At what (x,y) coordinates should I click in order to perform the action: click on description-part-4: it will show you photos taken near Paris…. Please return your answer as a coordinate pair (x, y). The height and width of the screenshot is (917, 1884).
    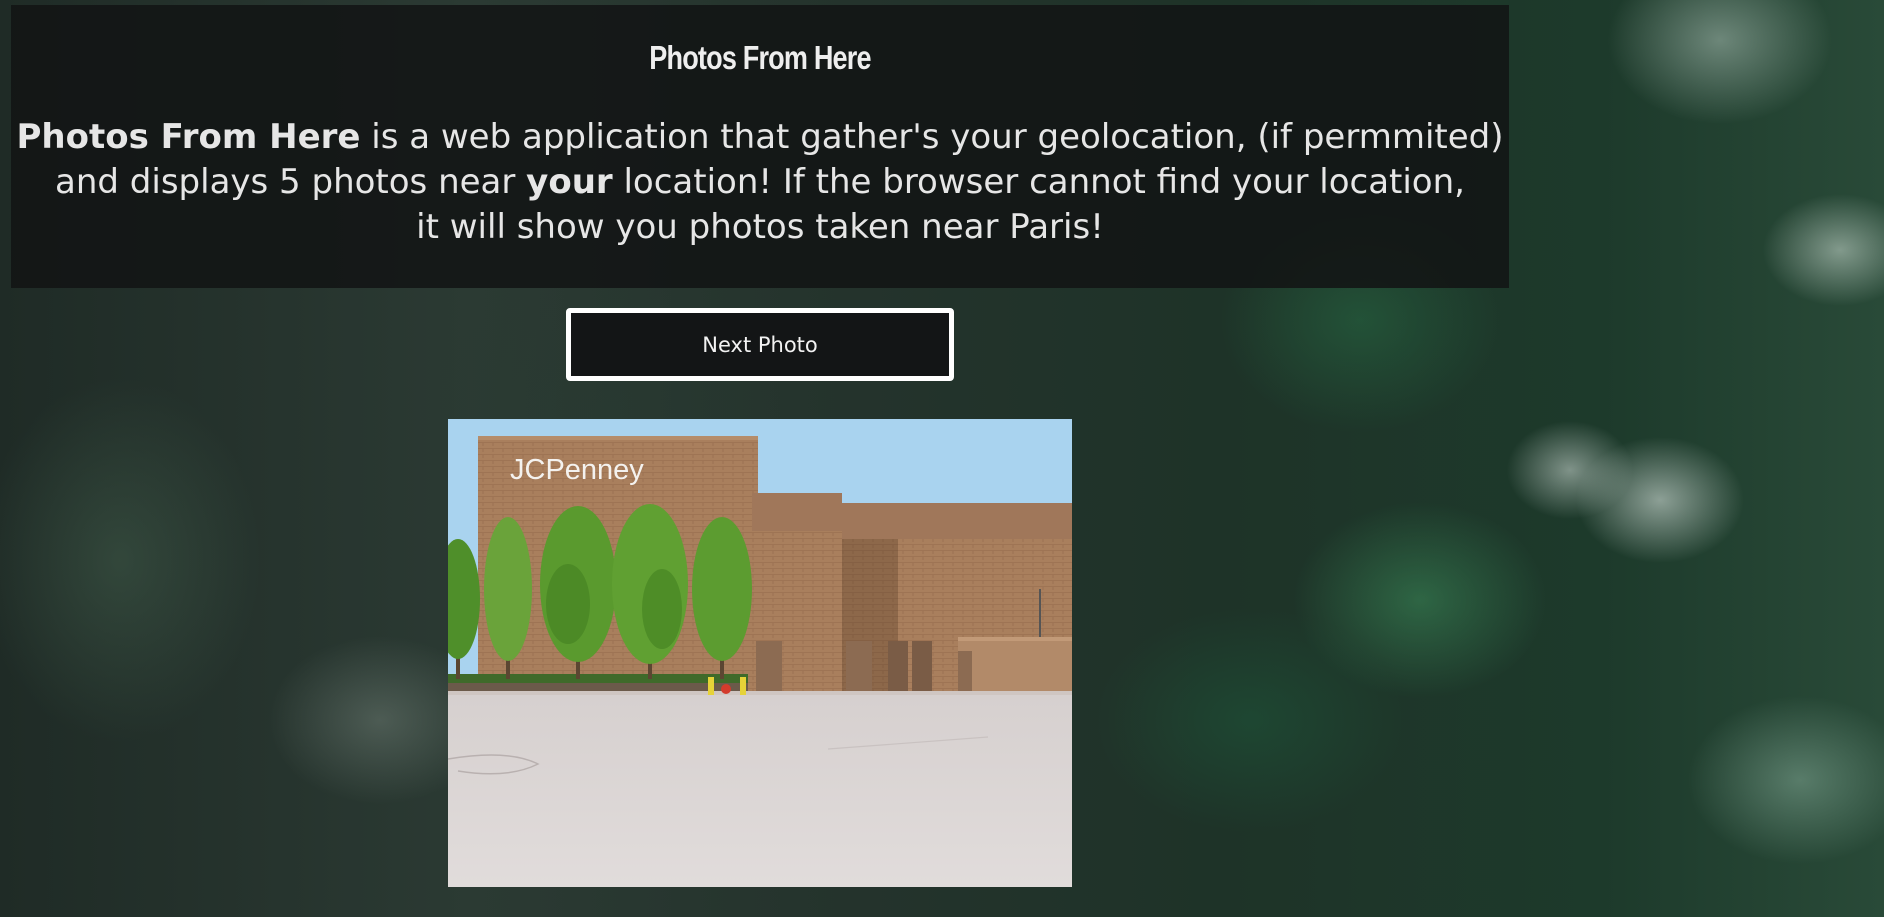
    Looking at the image, I should click on (760, 227).